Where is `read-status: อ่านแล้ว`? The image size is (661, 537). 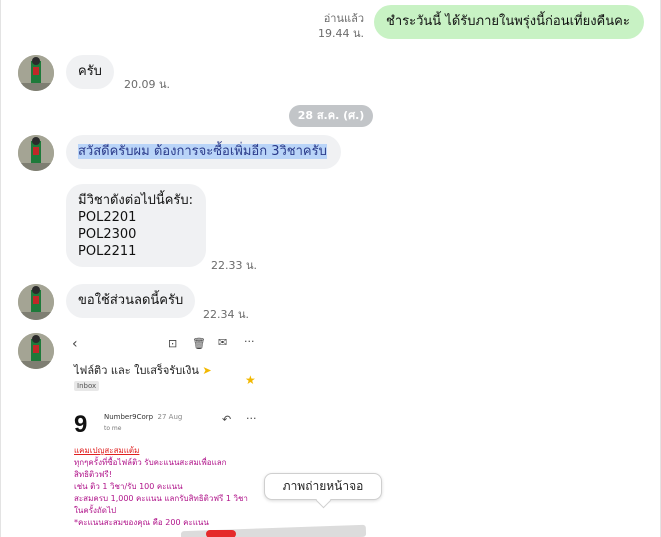 read-status: อ่านแล้ว is located at coordinates (343, 18).